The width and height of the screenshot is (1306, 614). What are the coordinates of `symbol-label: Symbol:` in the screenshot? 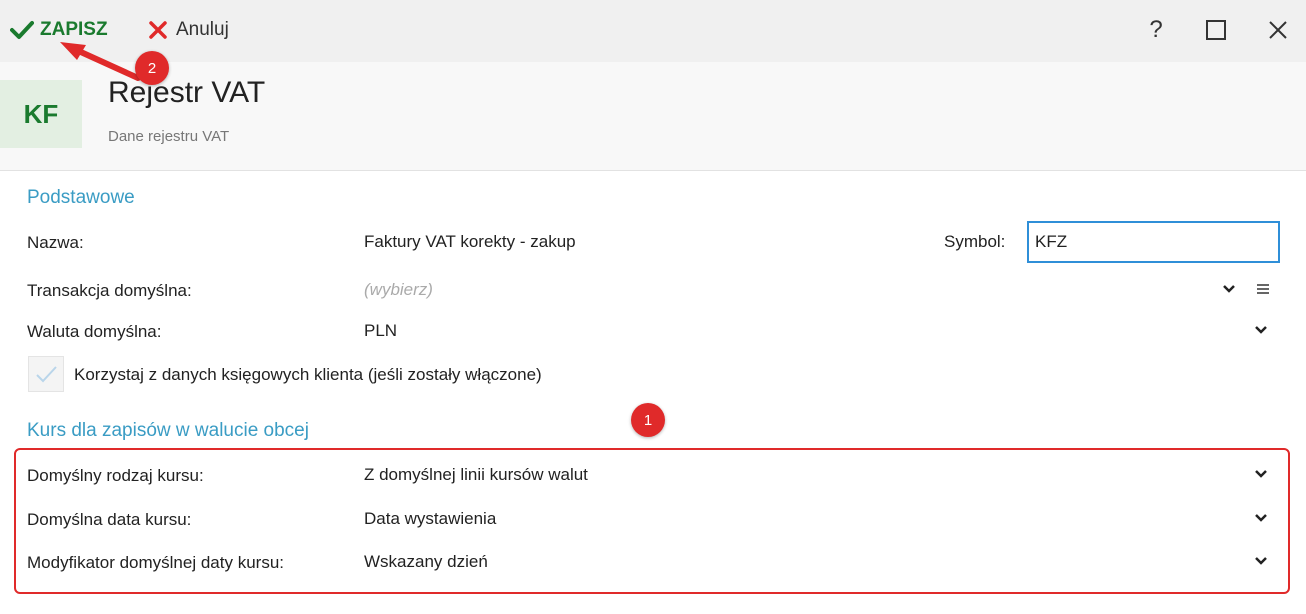 It's located at (975, 241).